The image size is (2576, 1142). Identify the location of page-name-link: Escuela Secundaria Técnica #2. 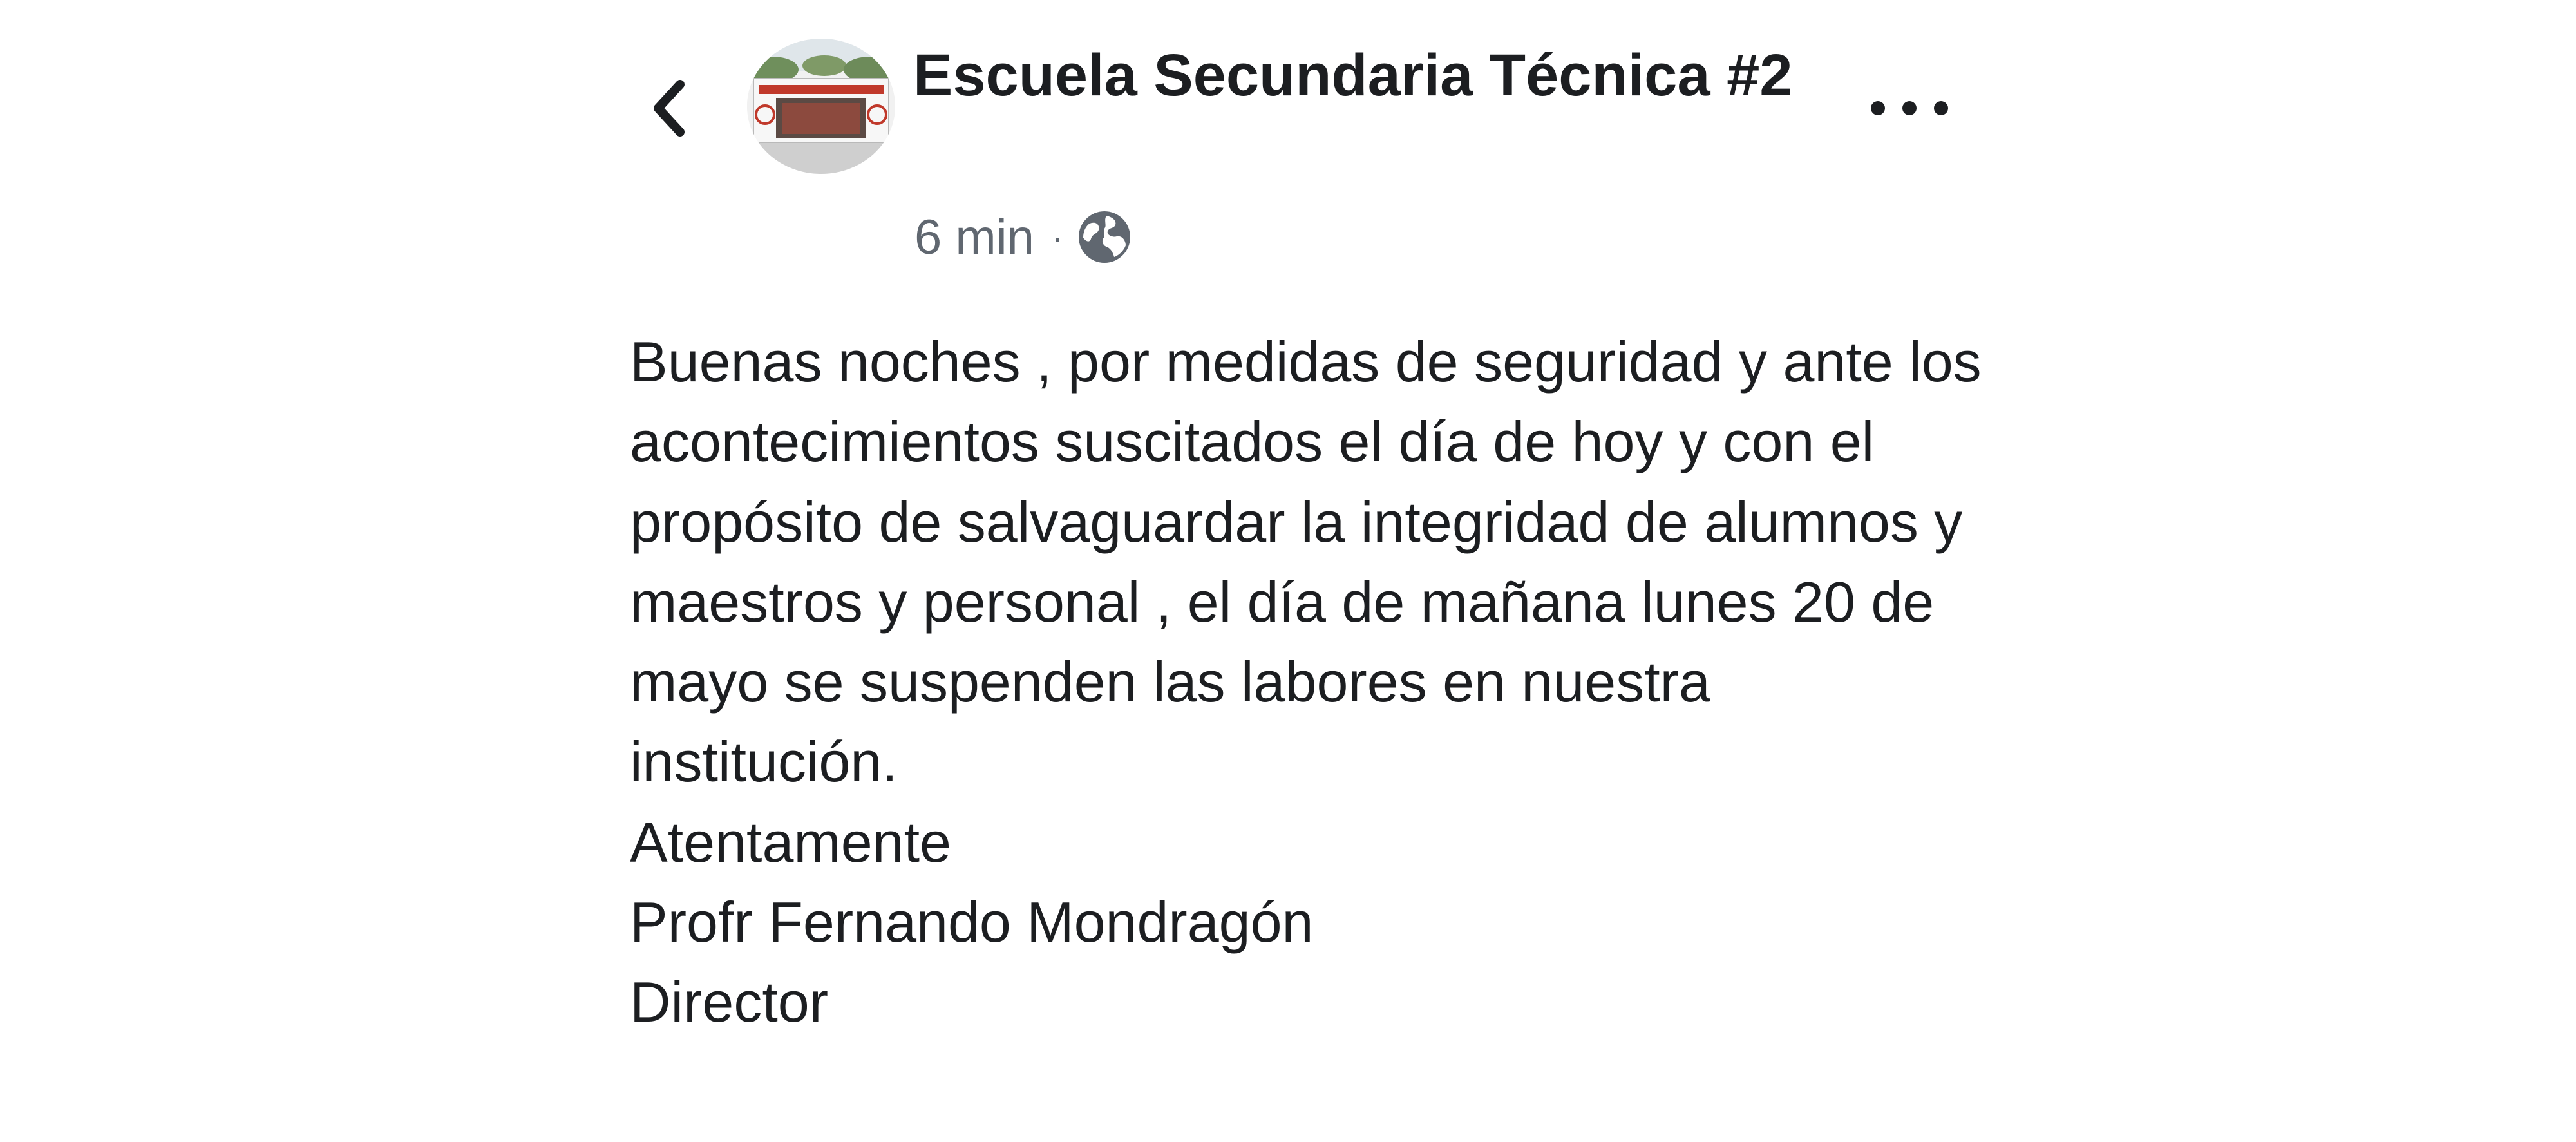
(1364, 75).